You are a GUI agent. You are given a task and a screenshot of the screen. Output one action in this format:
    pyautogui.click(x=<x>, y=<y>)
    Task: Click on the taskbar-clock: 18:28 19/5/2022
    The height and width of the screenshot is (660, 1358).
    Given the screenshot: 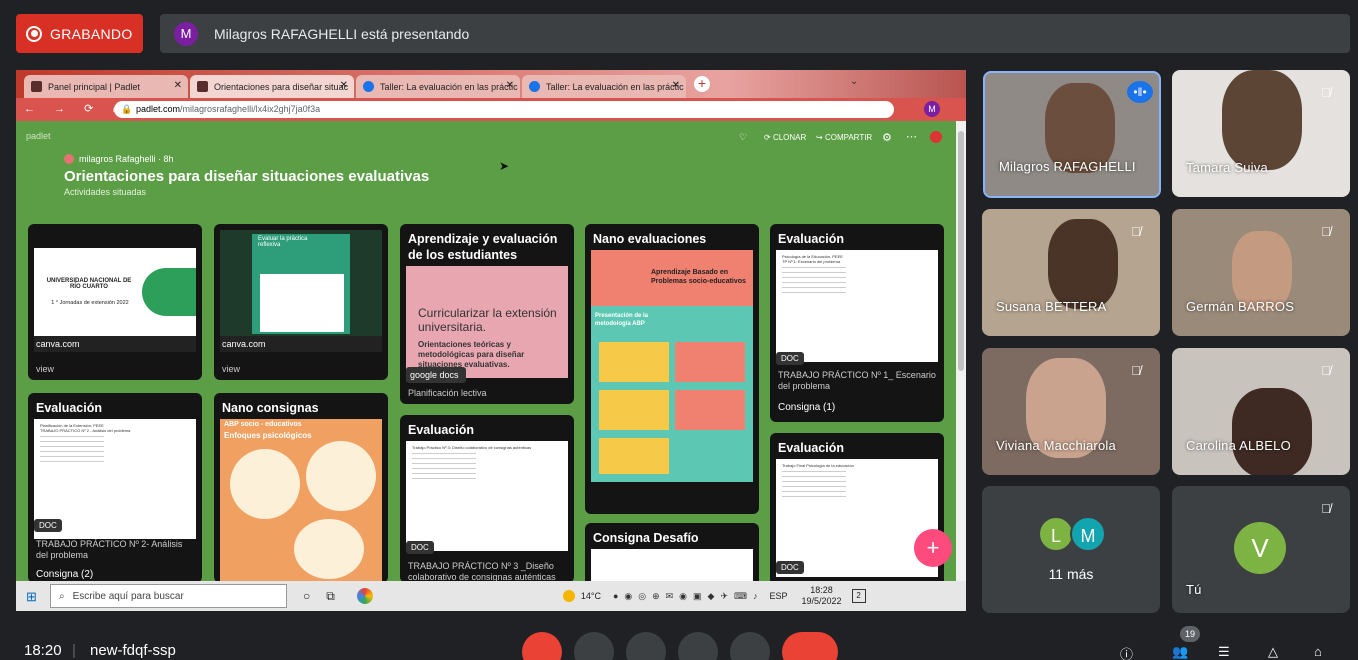 What is the action you would take?
    pyautogui.click(x=822, y=596)
    